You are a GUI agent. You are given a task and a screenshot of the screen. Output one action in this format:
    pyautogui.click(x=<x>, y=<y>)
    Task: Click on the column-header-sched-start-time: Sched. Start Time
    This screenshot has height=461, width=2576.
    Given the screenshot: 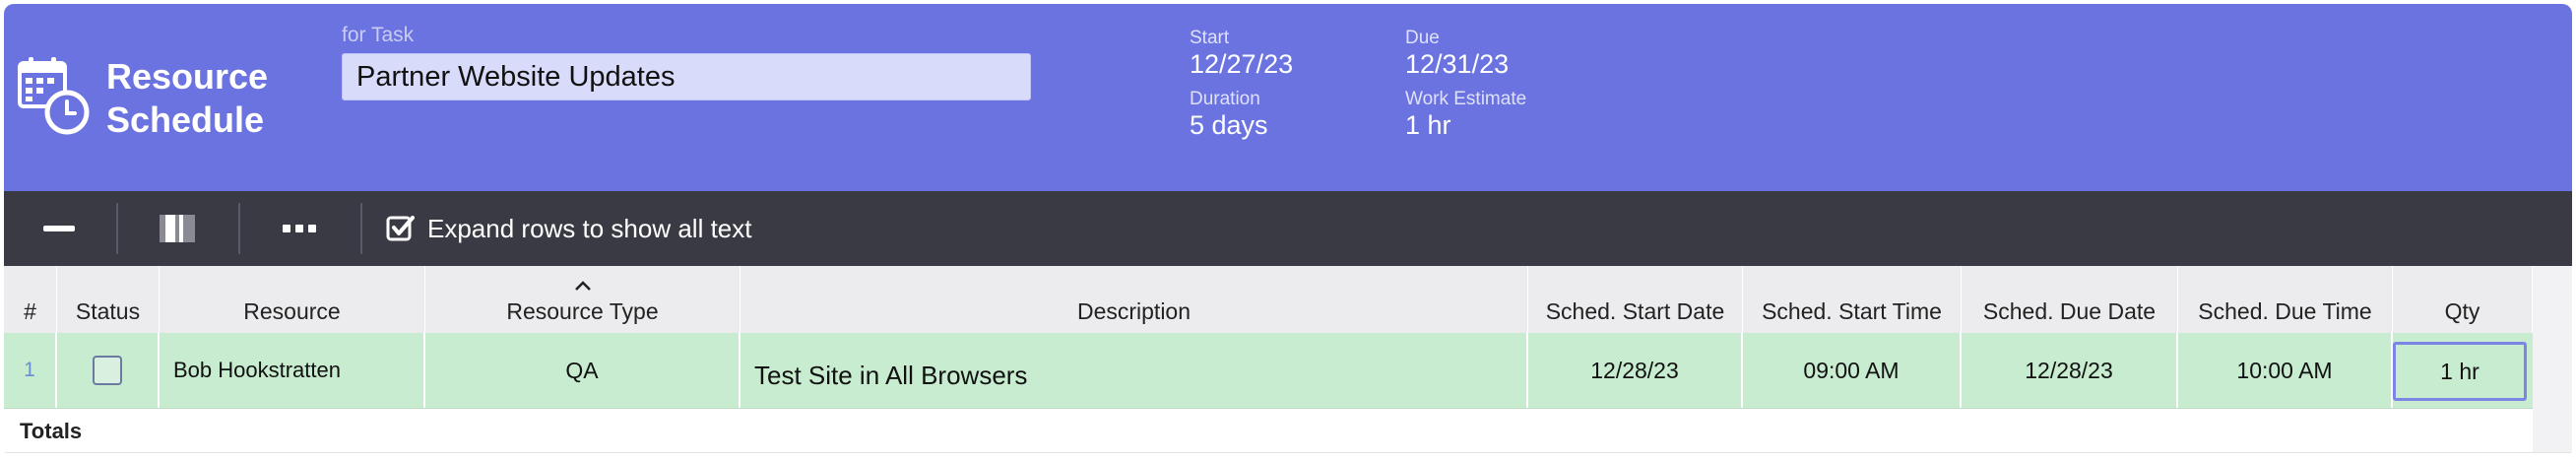 What is the action you would take?
    pyautogui.click(x=1852, y=299)
    